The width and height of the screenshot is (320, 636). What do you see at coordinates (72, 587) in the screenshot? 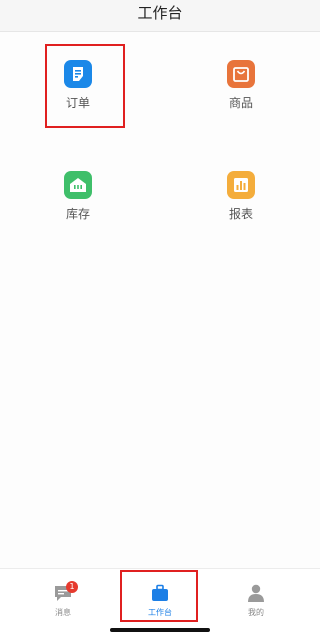
I see `unread-badge: 1` at bounding box center [72, 587].